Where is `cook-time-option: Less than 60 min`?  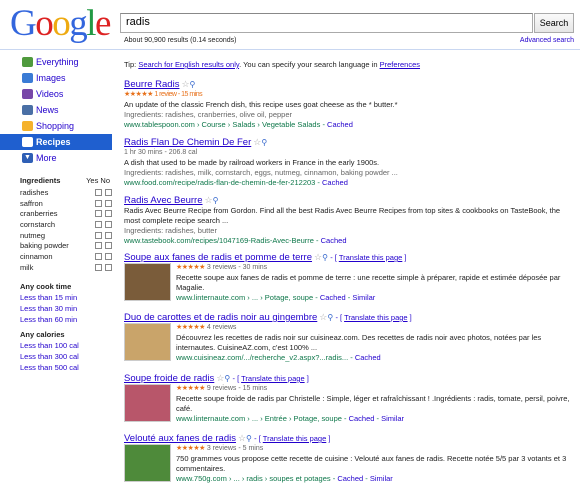 cook-time-option: Less than 60 min is located at coordinates (48, 320).